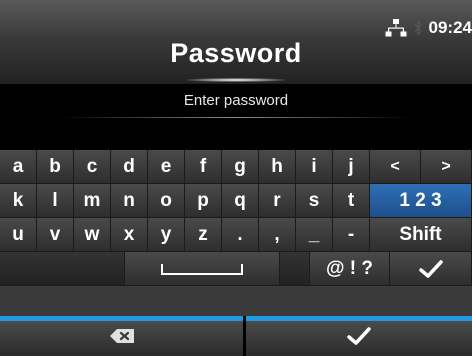 The height and width of the screenshot is (356, 472). What do you see at coordinates (18, 235) in the screenshot?
I see `key-u: u` at bounding box center [18, 235].